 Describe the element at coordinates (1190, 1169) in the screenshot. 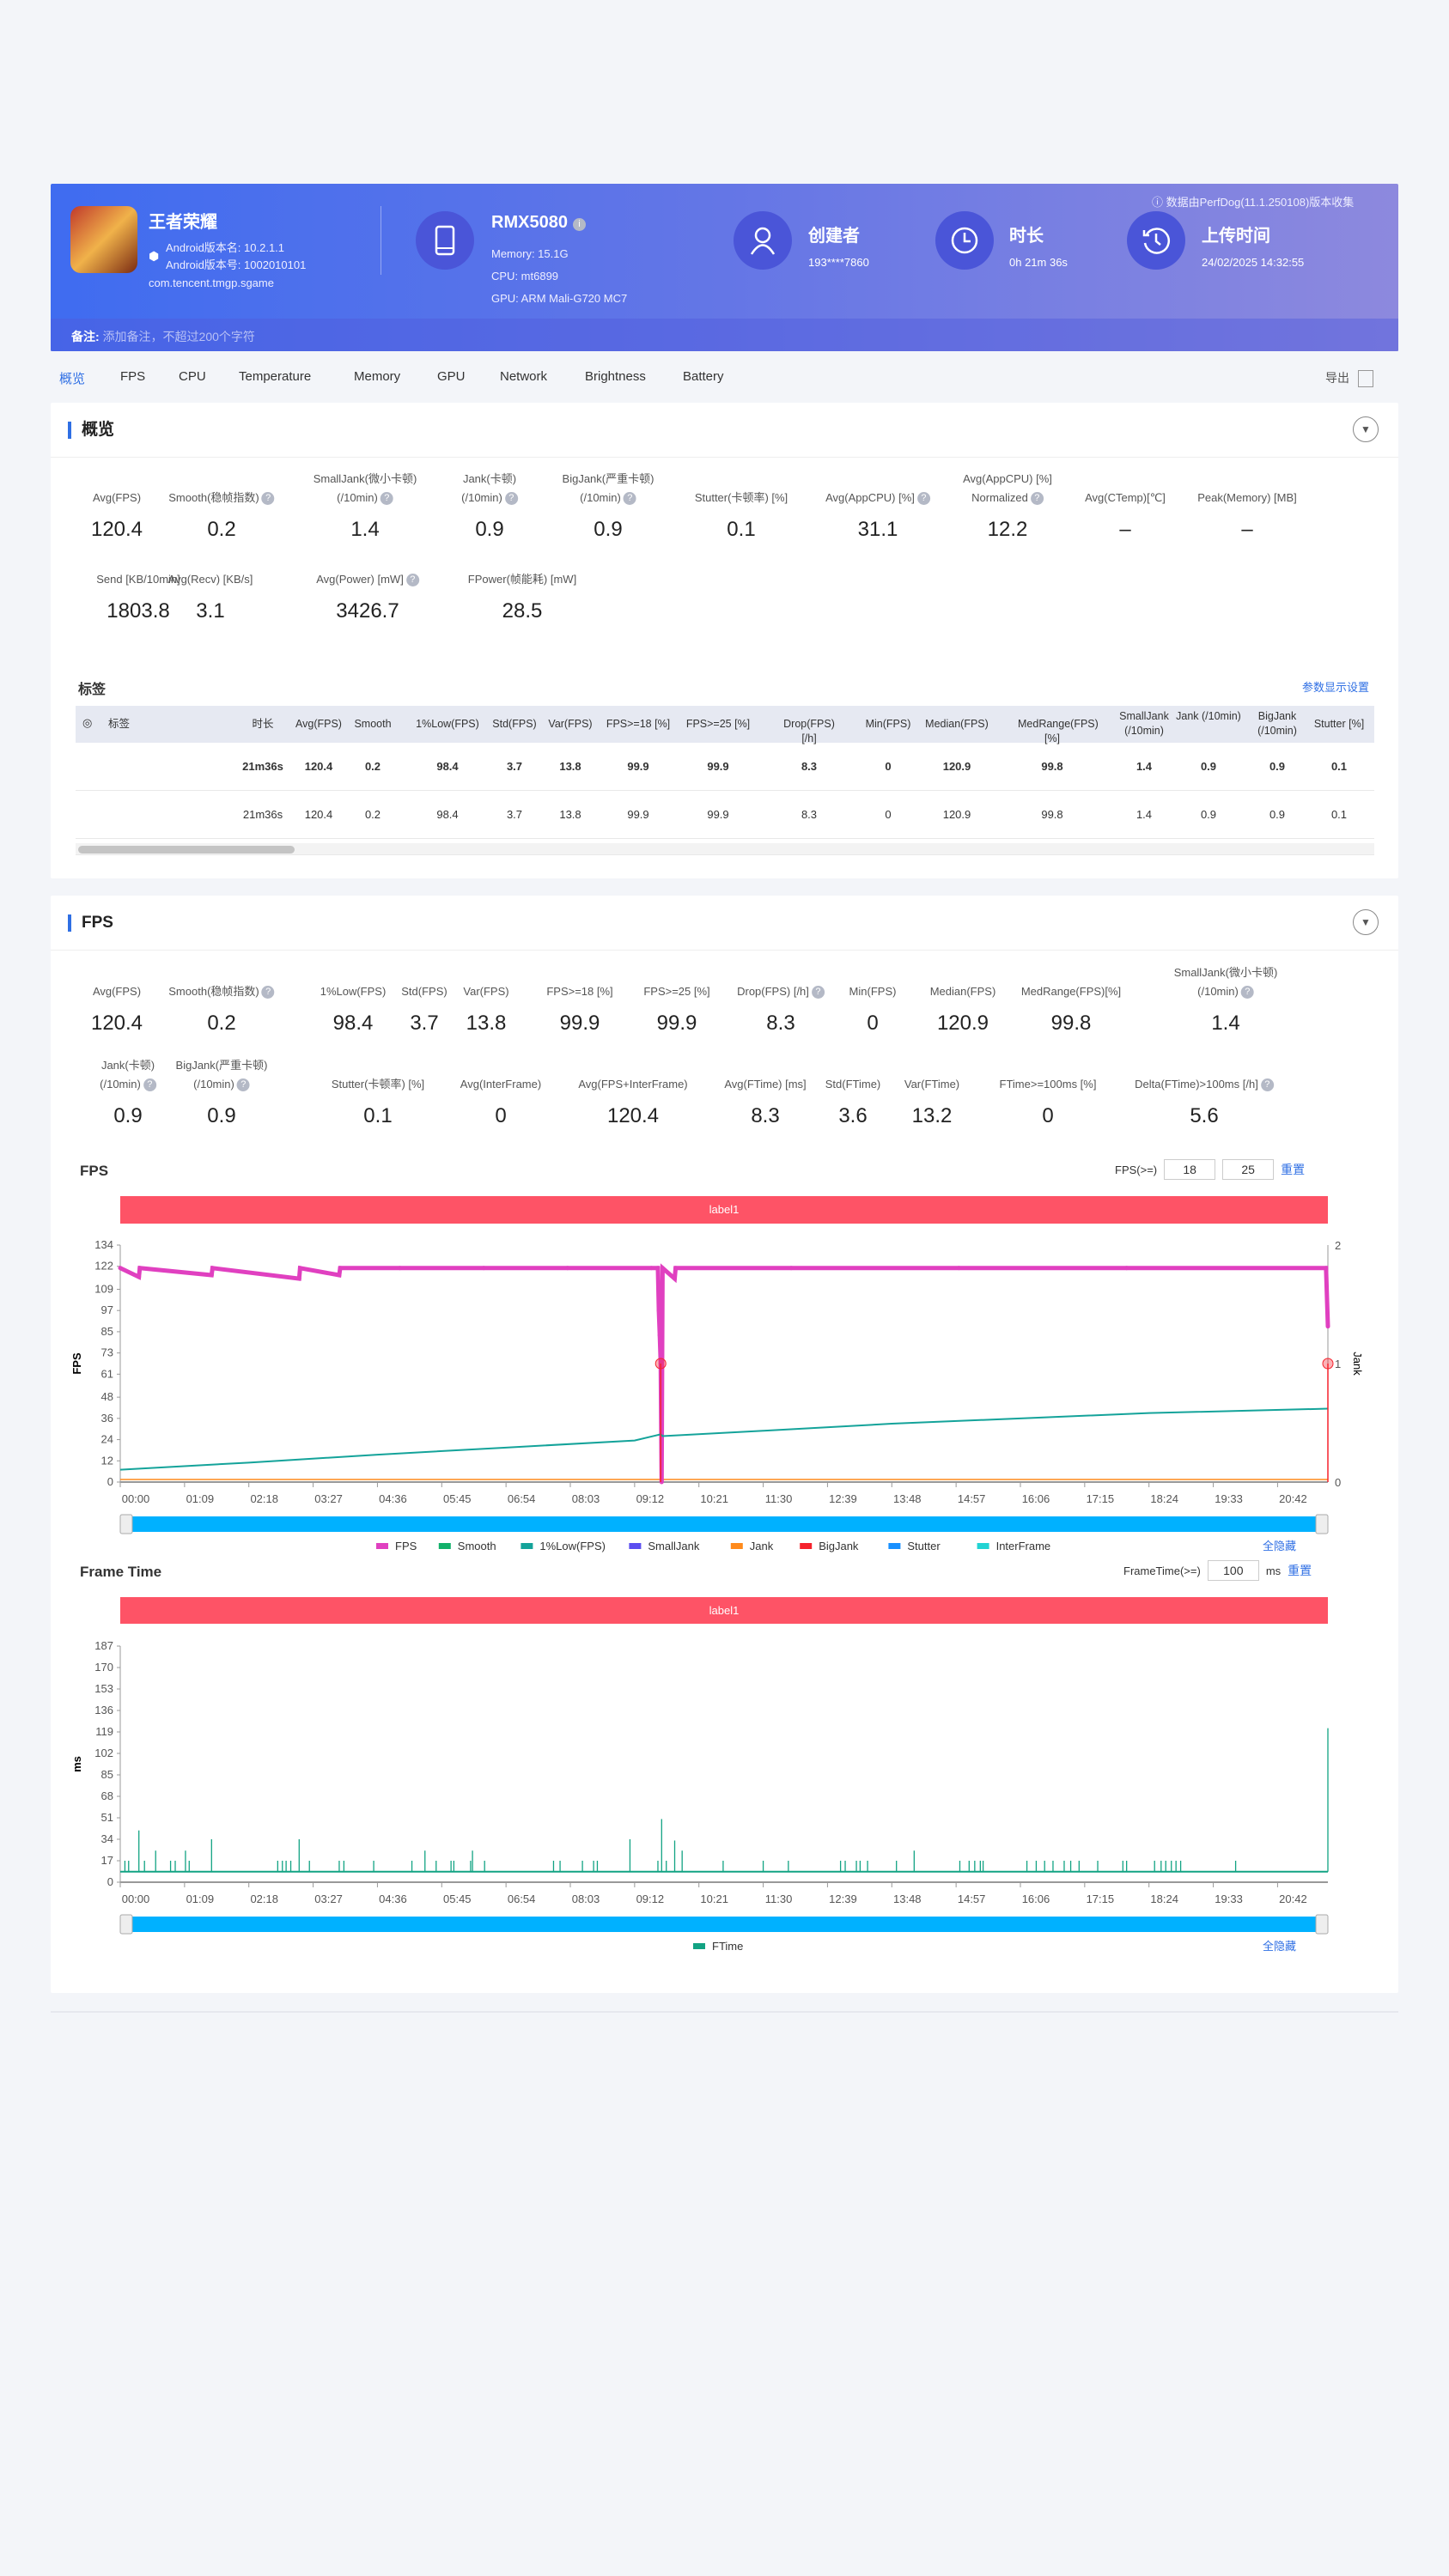

I see `fps-threshold-input-1: 18` at that location.